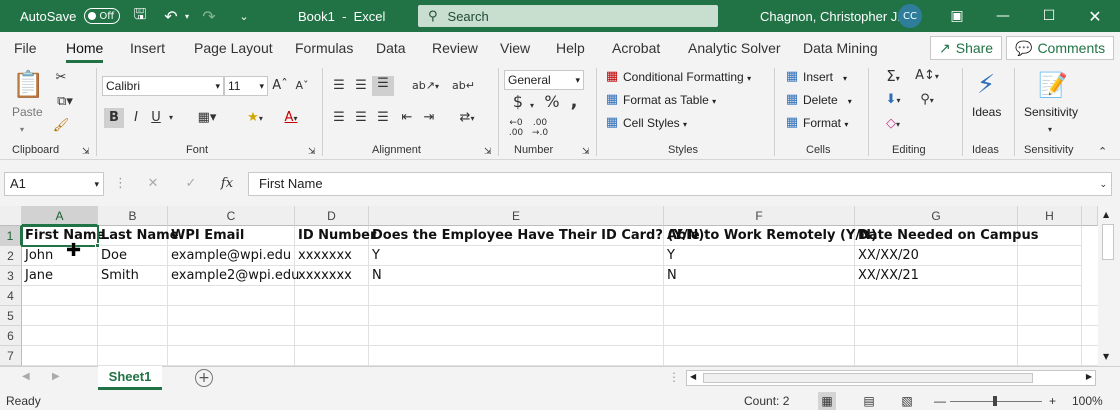 Image resolution: width=1120 pixels, height=410 pixels. What do you see at coordinates (246, 86) in the screenshot?
I see `font-size-select: 11 ▾` at bounding box center [246, 86].